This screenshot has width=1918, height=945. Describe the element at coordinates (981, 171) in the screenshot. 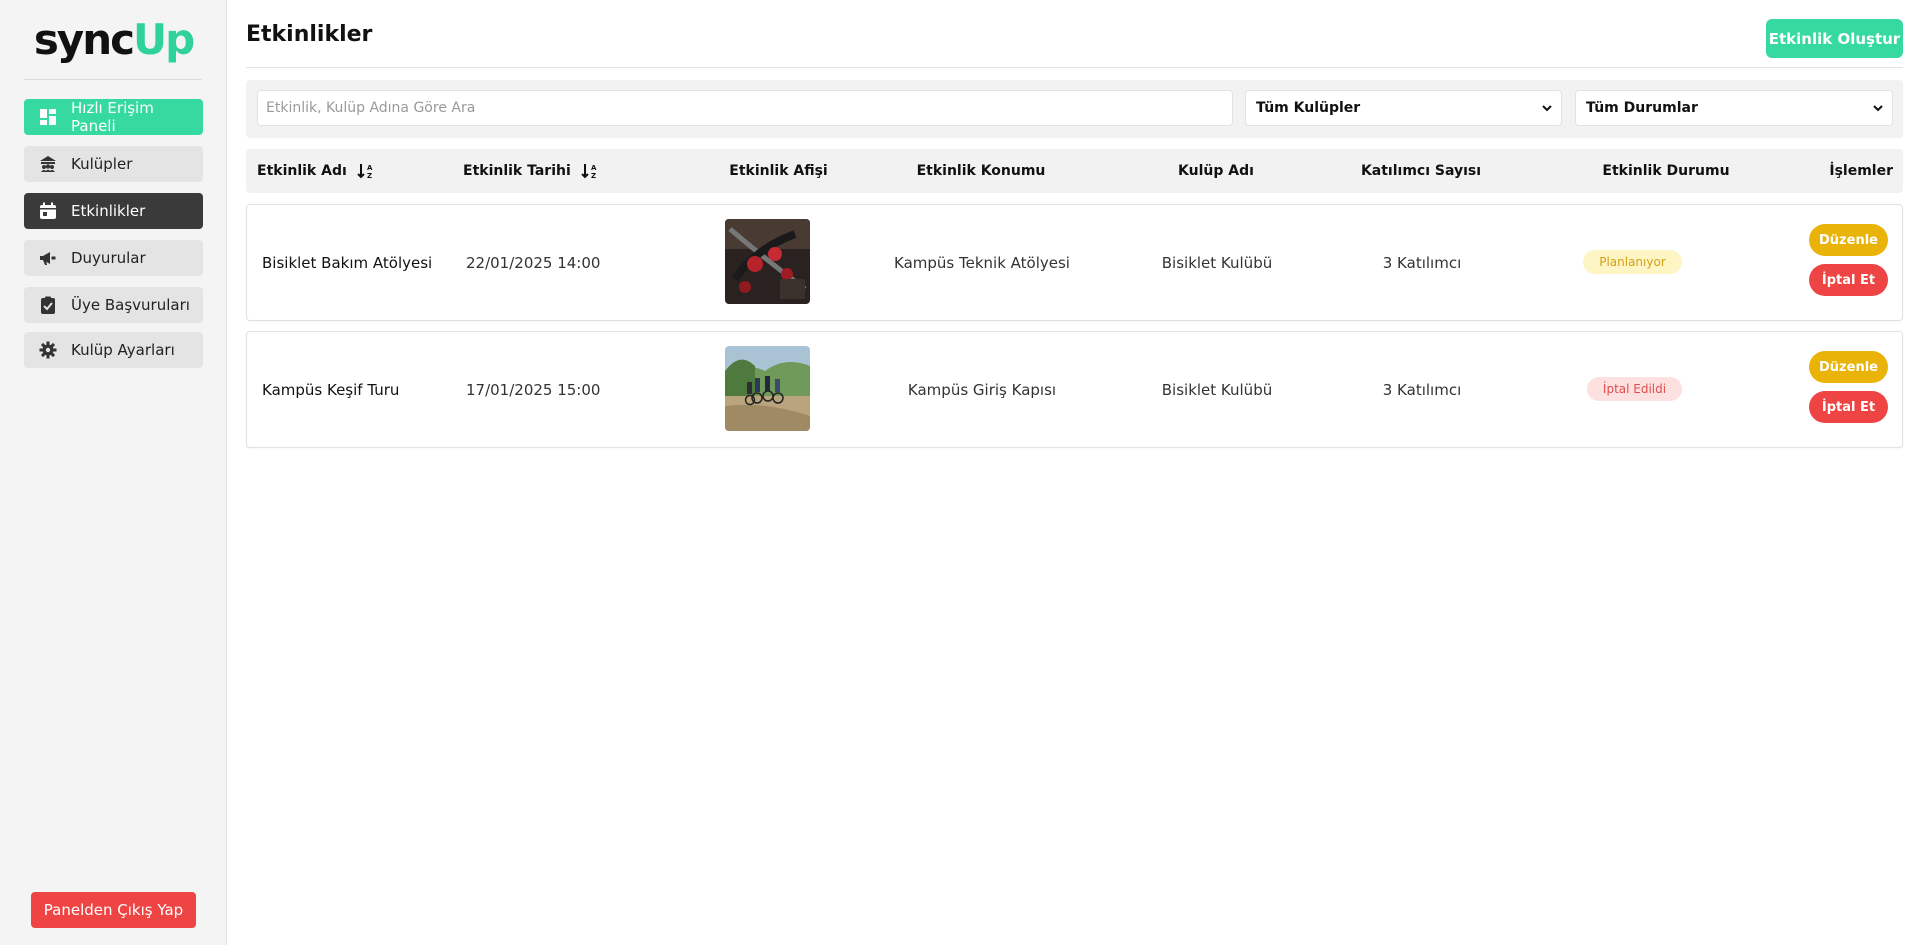

I see `column-header-location: Etkinlik Konumu` at that location.